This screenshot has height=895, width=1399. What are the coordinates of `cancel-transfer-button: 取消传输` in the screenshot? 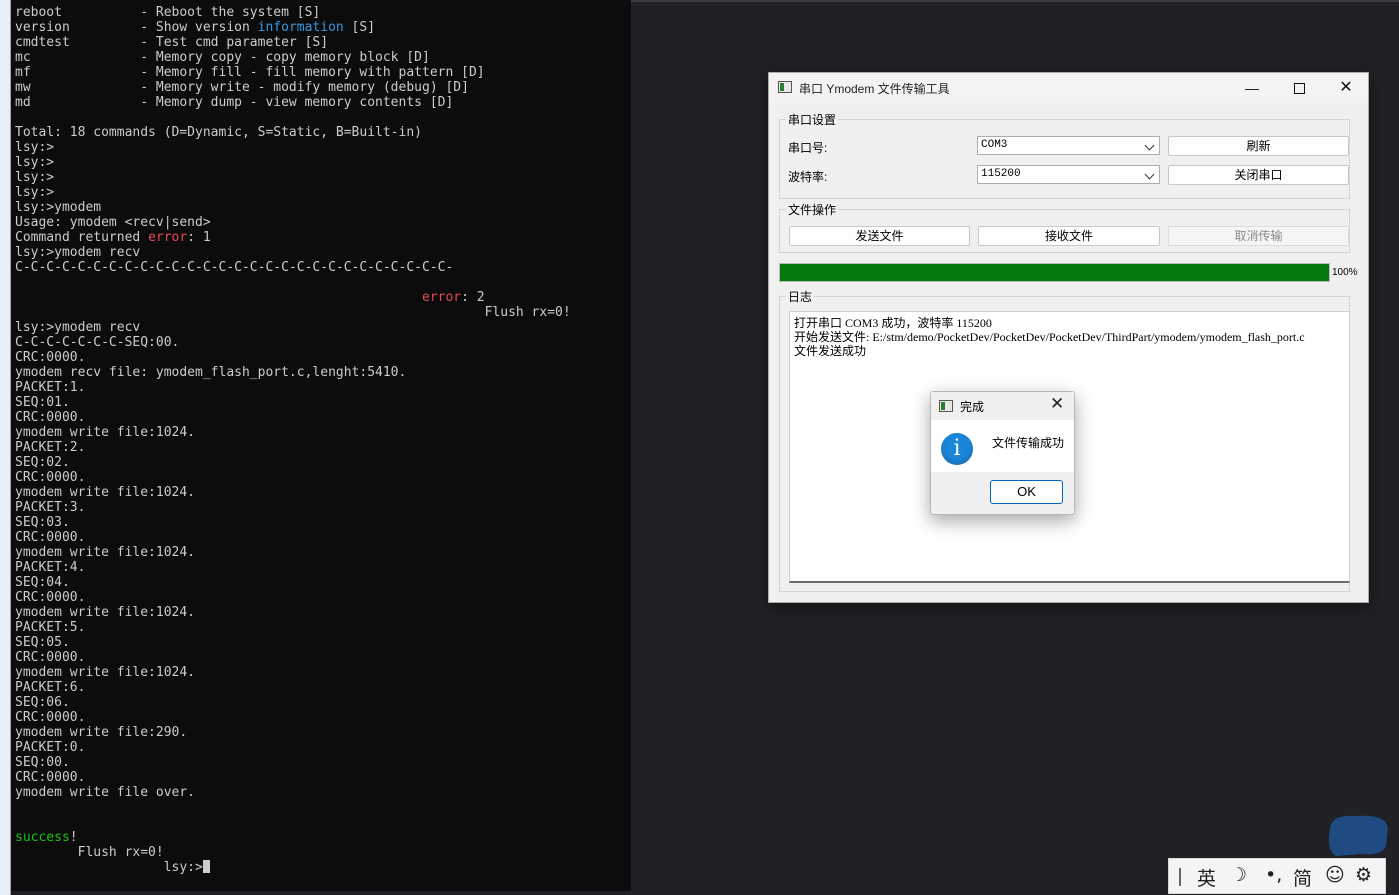 It's located at (1258, 236).